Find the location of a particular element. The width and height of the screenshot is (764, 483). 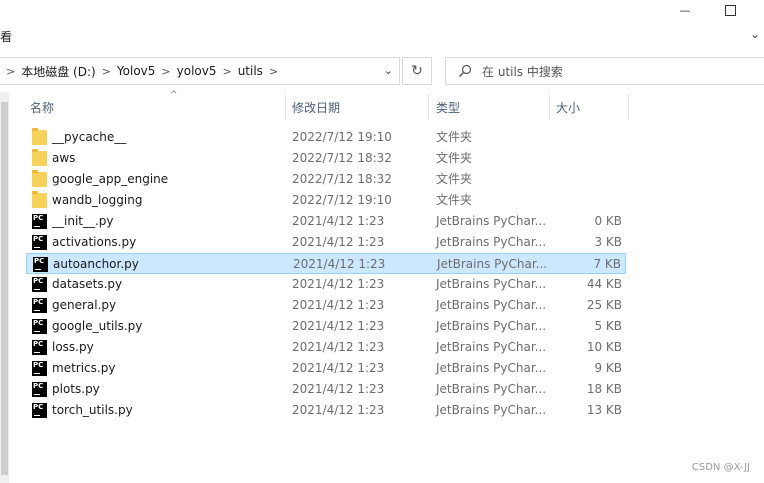

column-header-name: 名称 is located at coordinates (157, 107).